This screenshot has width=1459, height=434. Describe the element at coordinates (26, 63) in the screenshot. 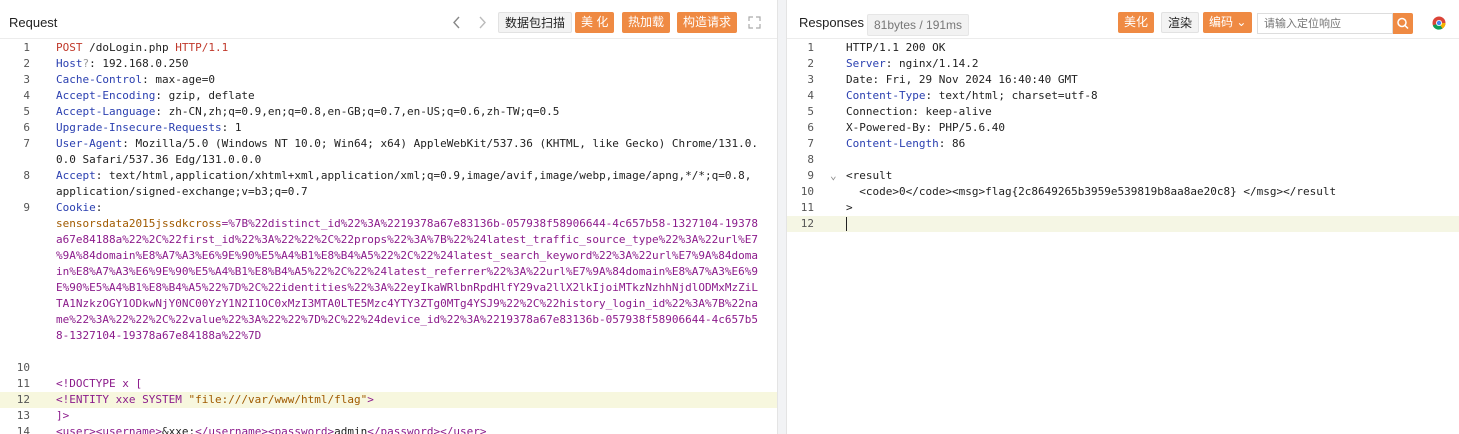

I see `line-number: 2` at that location.